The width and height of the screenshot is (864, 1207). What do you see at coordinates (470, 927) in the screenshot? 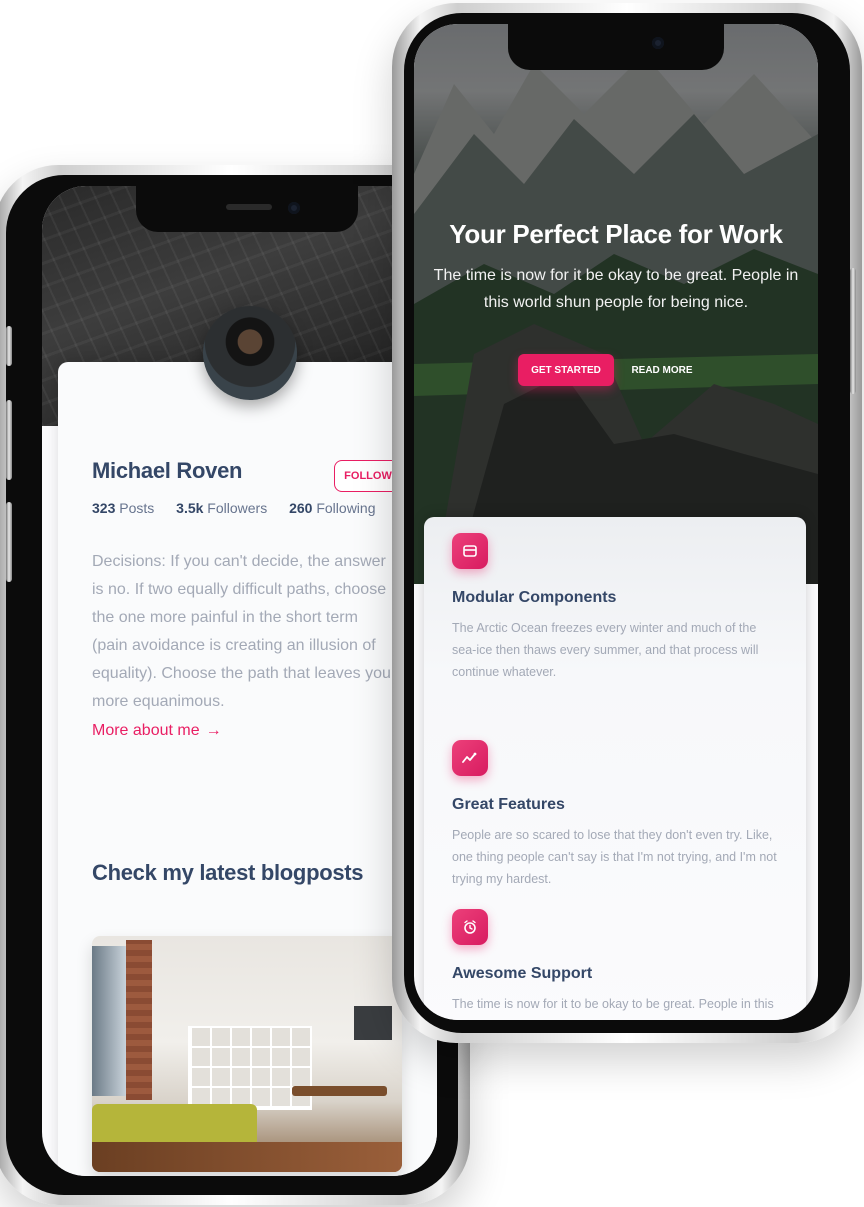
I see `alarm-clock-icon` at bounding box center [470, 927].